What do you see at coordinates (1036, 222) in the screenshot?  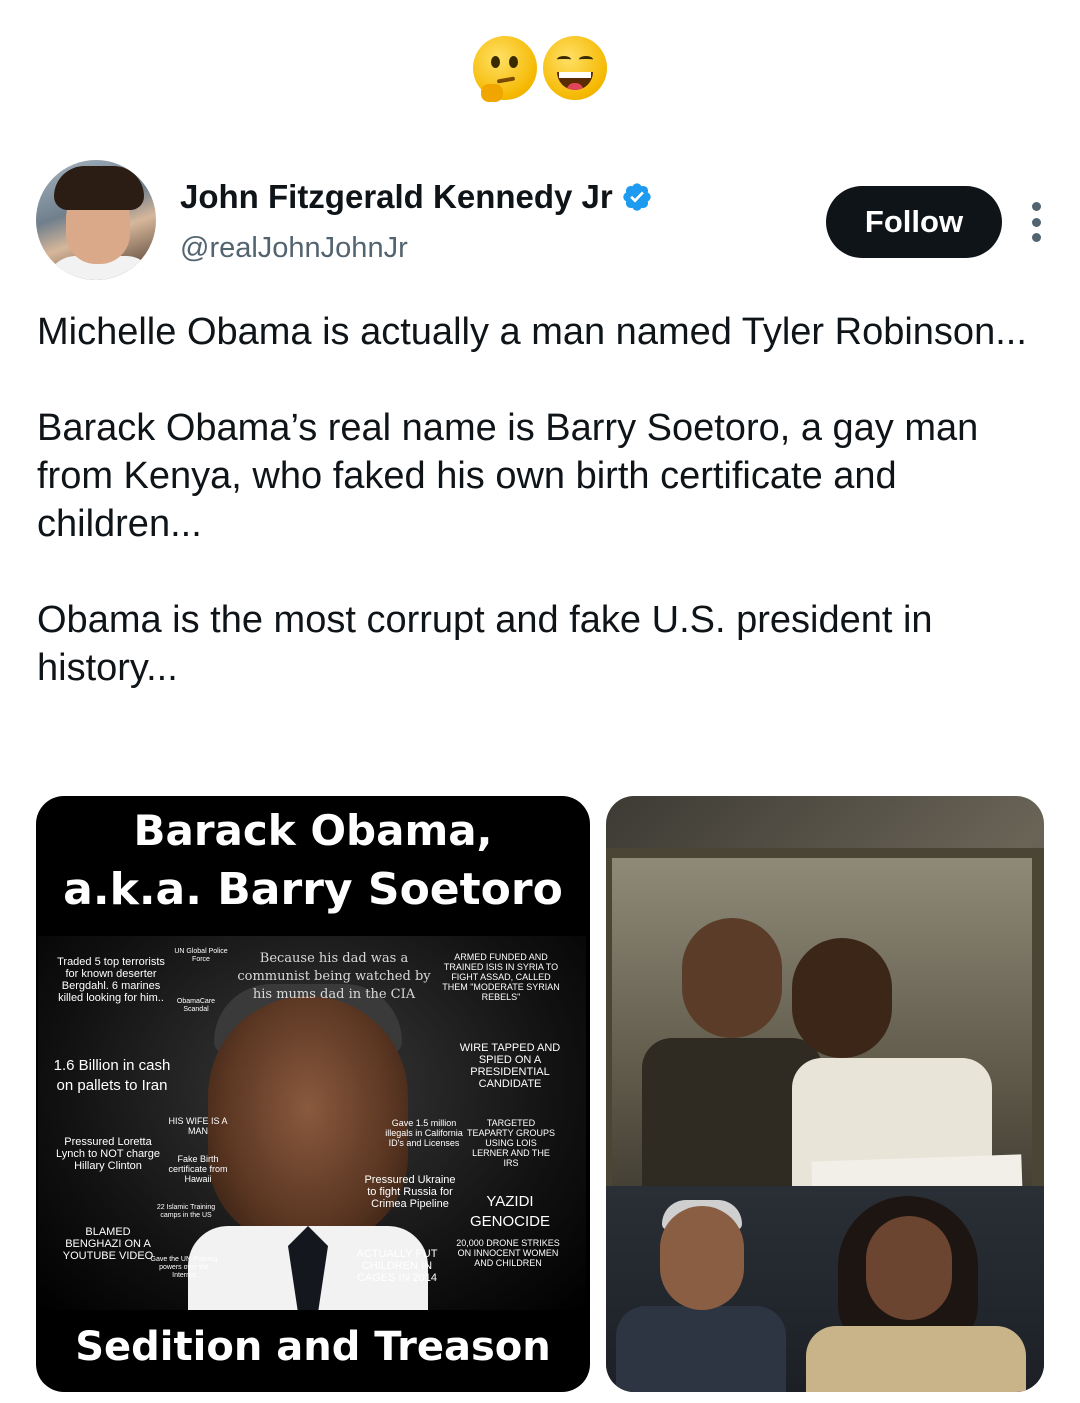 I see `more-options-icon` at bounding box center [1036, 222].